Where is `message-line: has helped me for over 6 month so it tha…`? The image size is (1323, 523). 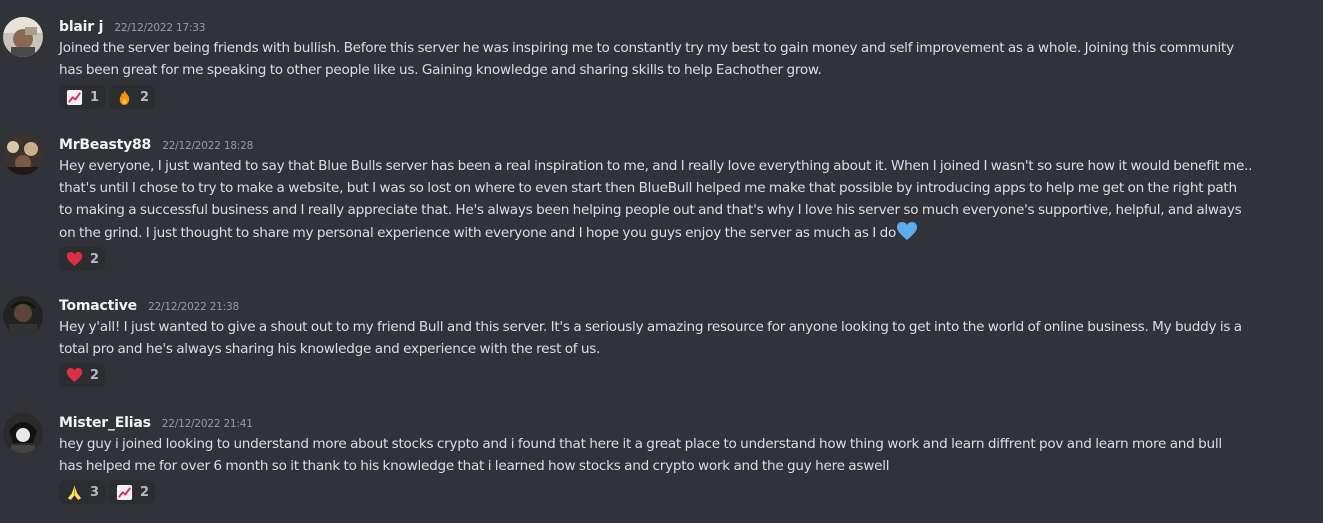 message-line: has helped me for over 6 month so it tha… is located at coordinates (474, 466).